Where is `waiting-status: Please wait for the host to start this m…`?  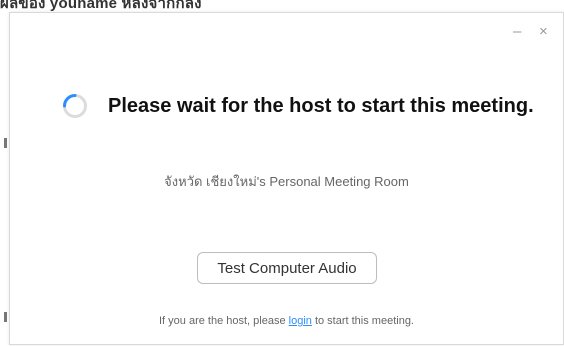
waiting-status: Please wait for the host to start this m… is located at coordinates (298, 106).